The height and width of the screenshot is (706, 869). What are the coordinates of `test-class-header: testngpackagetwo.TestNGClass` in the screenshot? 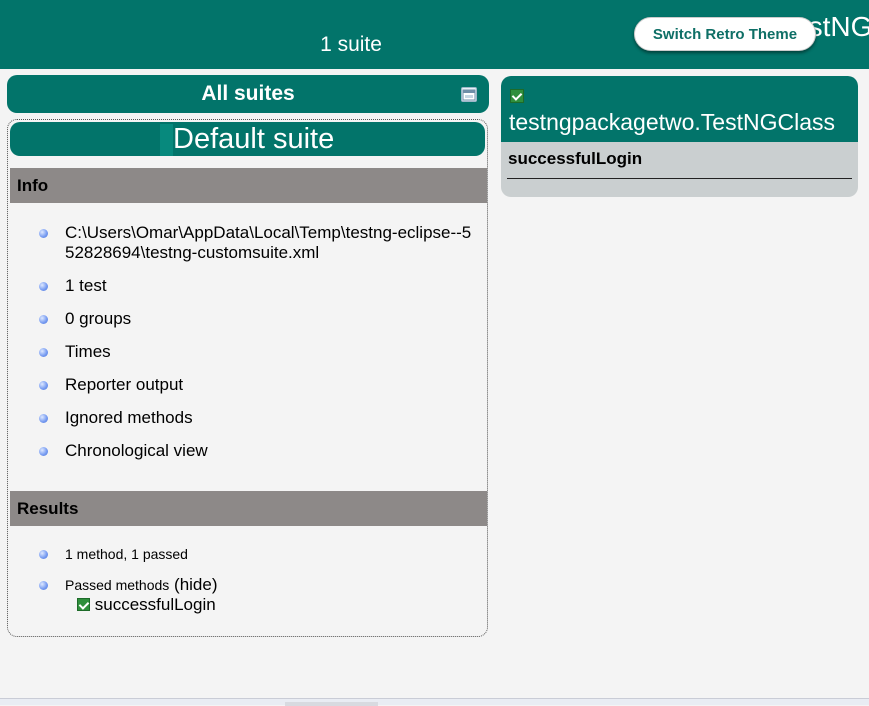 It's located at (679, 109).